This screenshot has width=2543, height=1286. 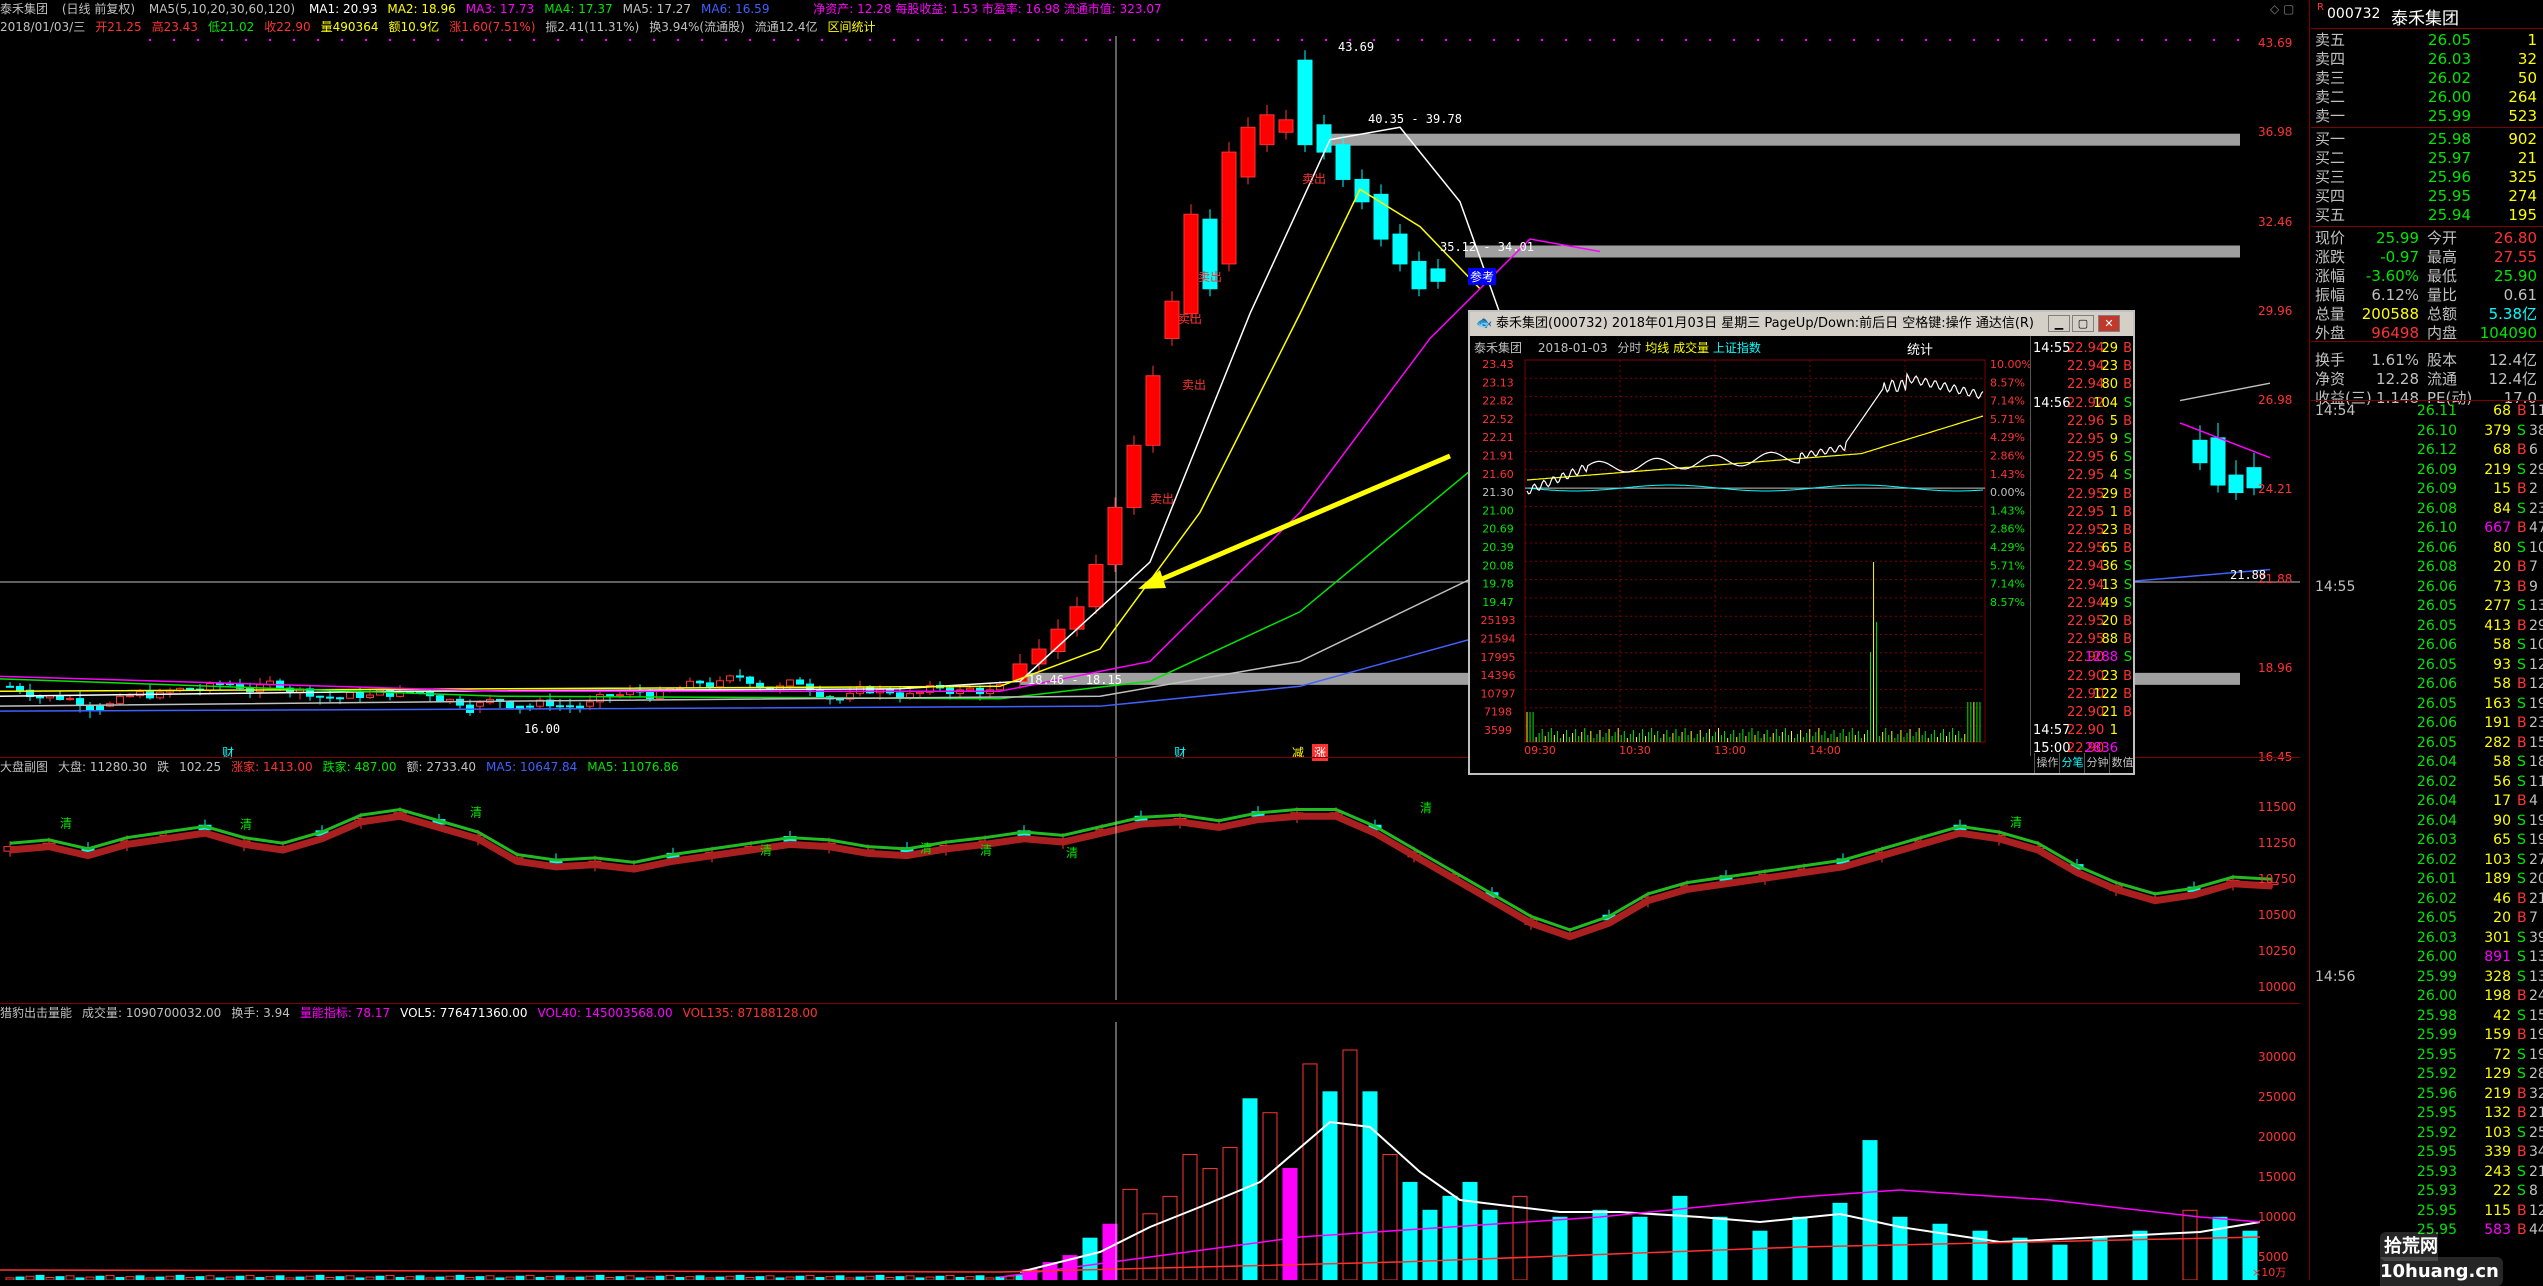 What do you see at coordinates (2536, 703) in the screenshot?
I see `tick-count: 19` at bounding box center [2536, 703].